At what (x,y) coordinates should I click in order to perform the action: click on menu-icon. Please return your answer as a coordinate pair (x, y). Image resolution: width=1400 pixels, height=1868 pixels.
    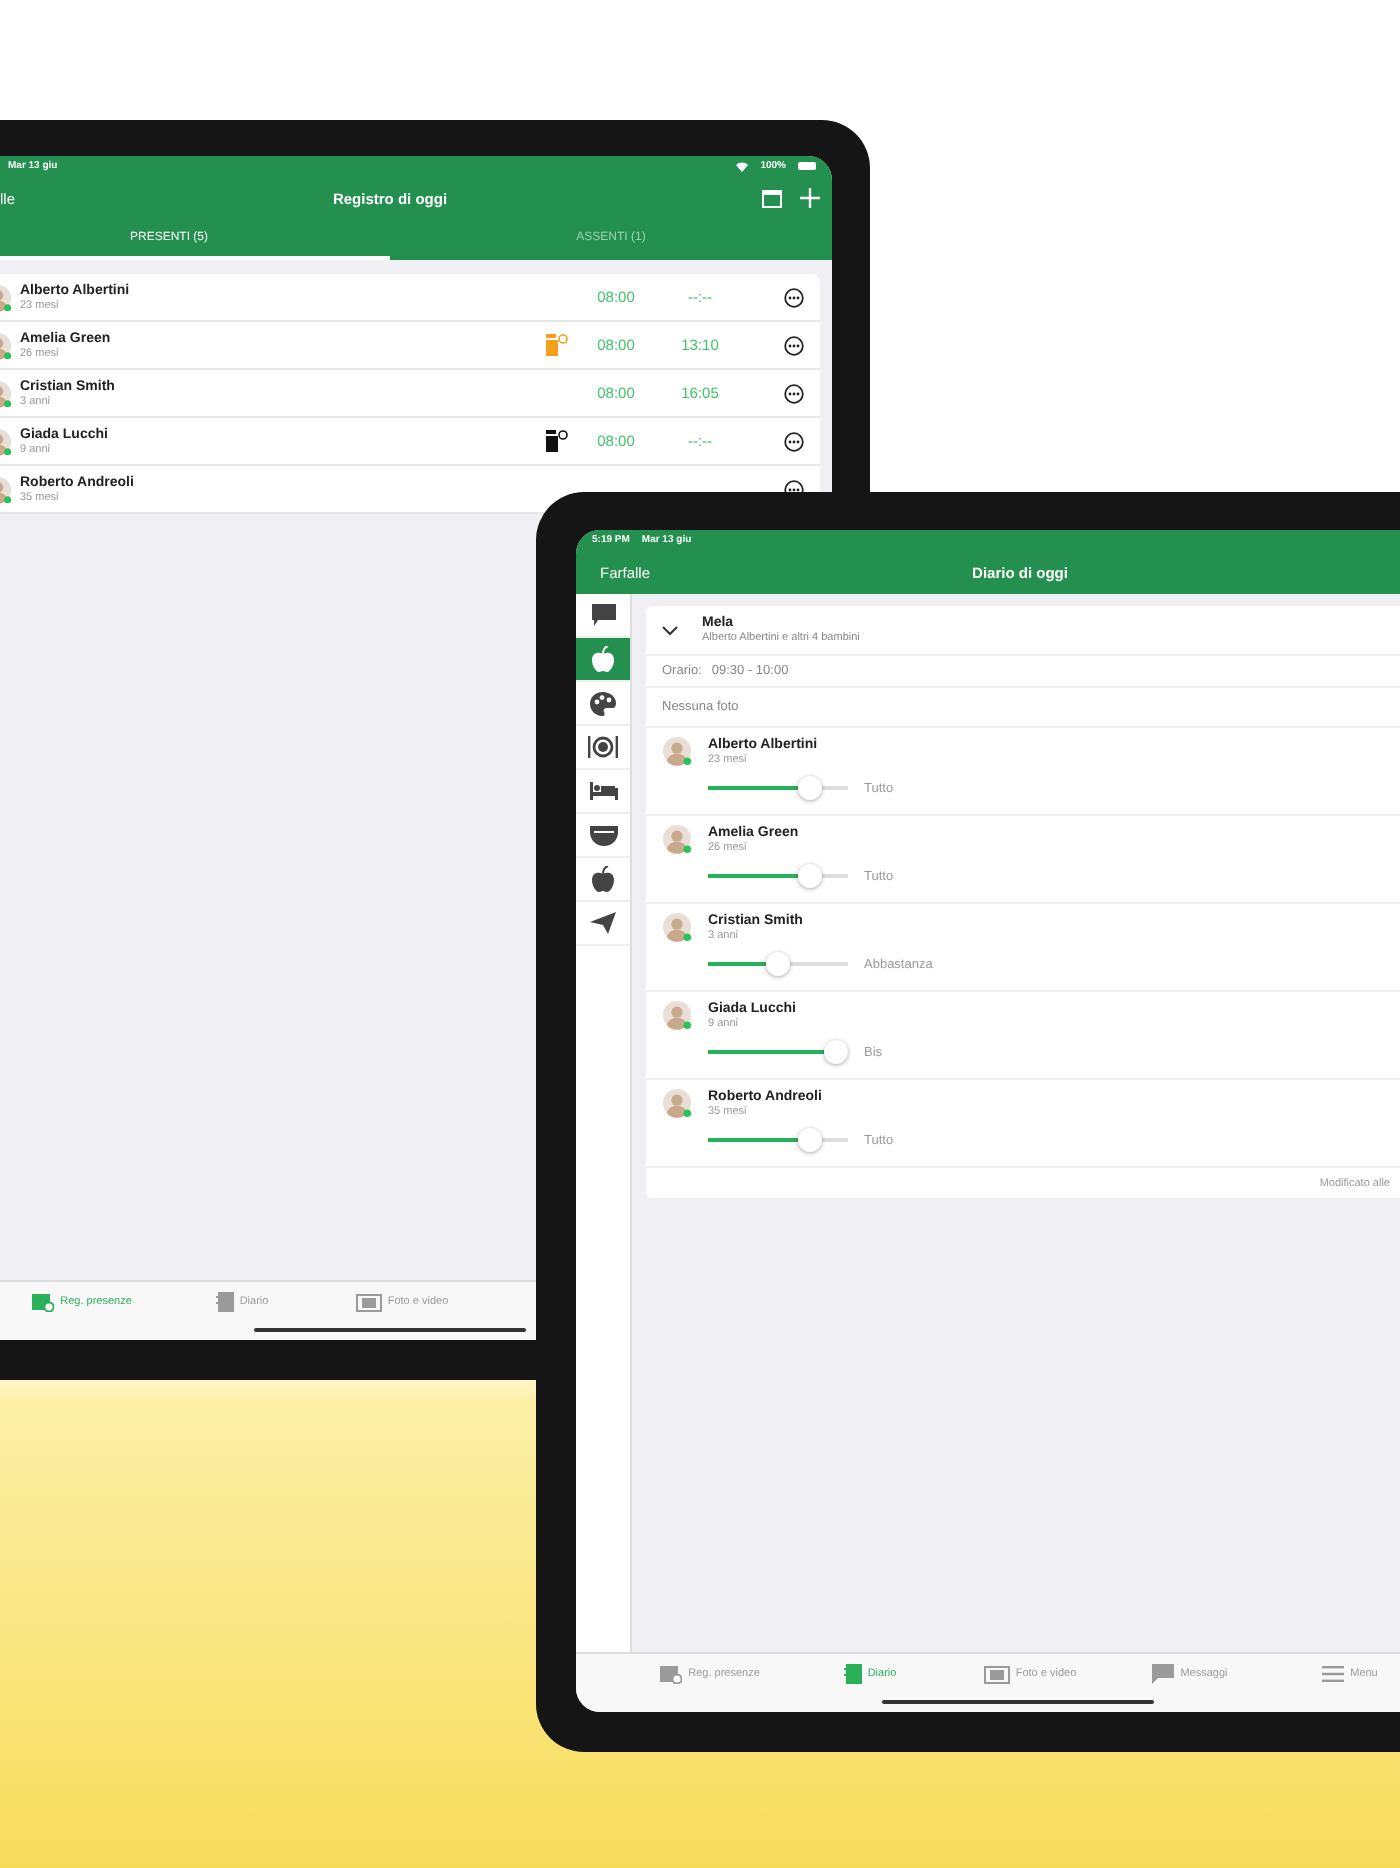
    Looking at the image, I should click on (1333, 1674).